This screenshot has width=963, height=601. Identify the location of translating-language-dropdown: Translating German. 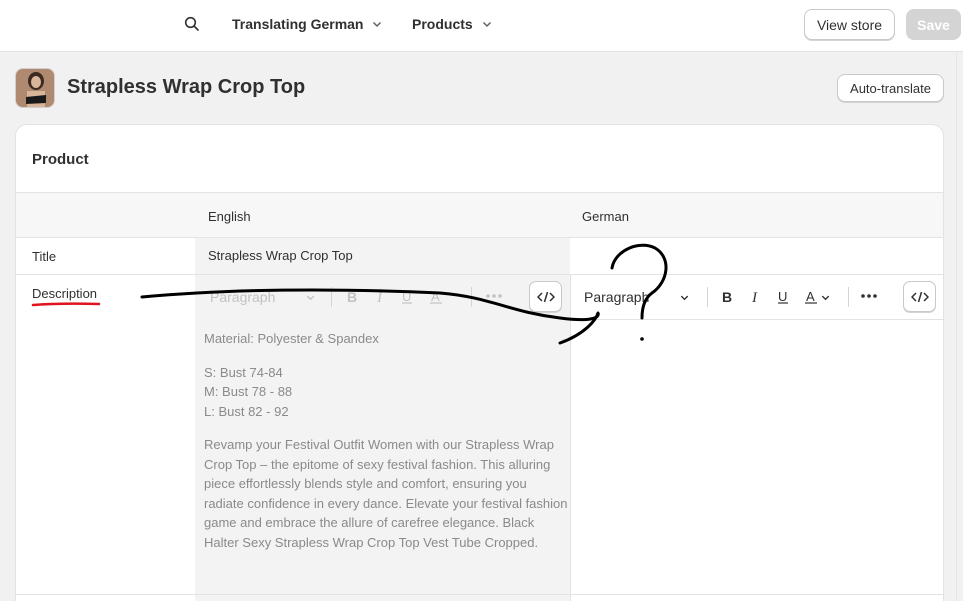
(307, 24).